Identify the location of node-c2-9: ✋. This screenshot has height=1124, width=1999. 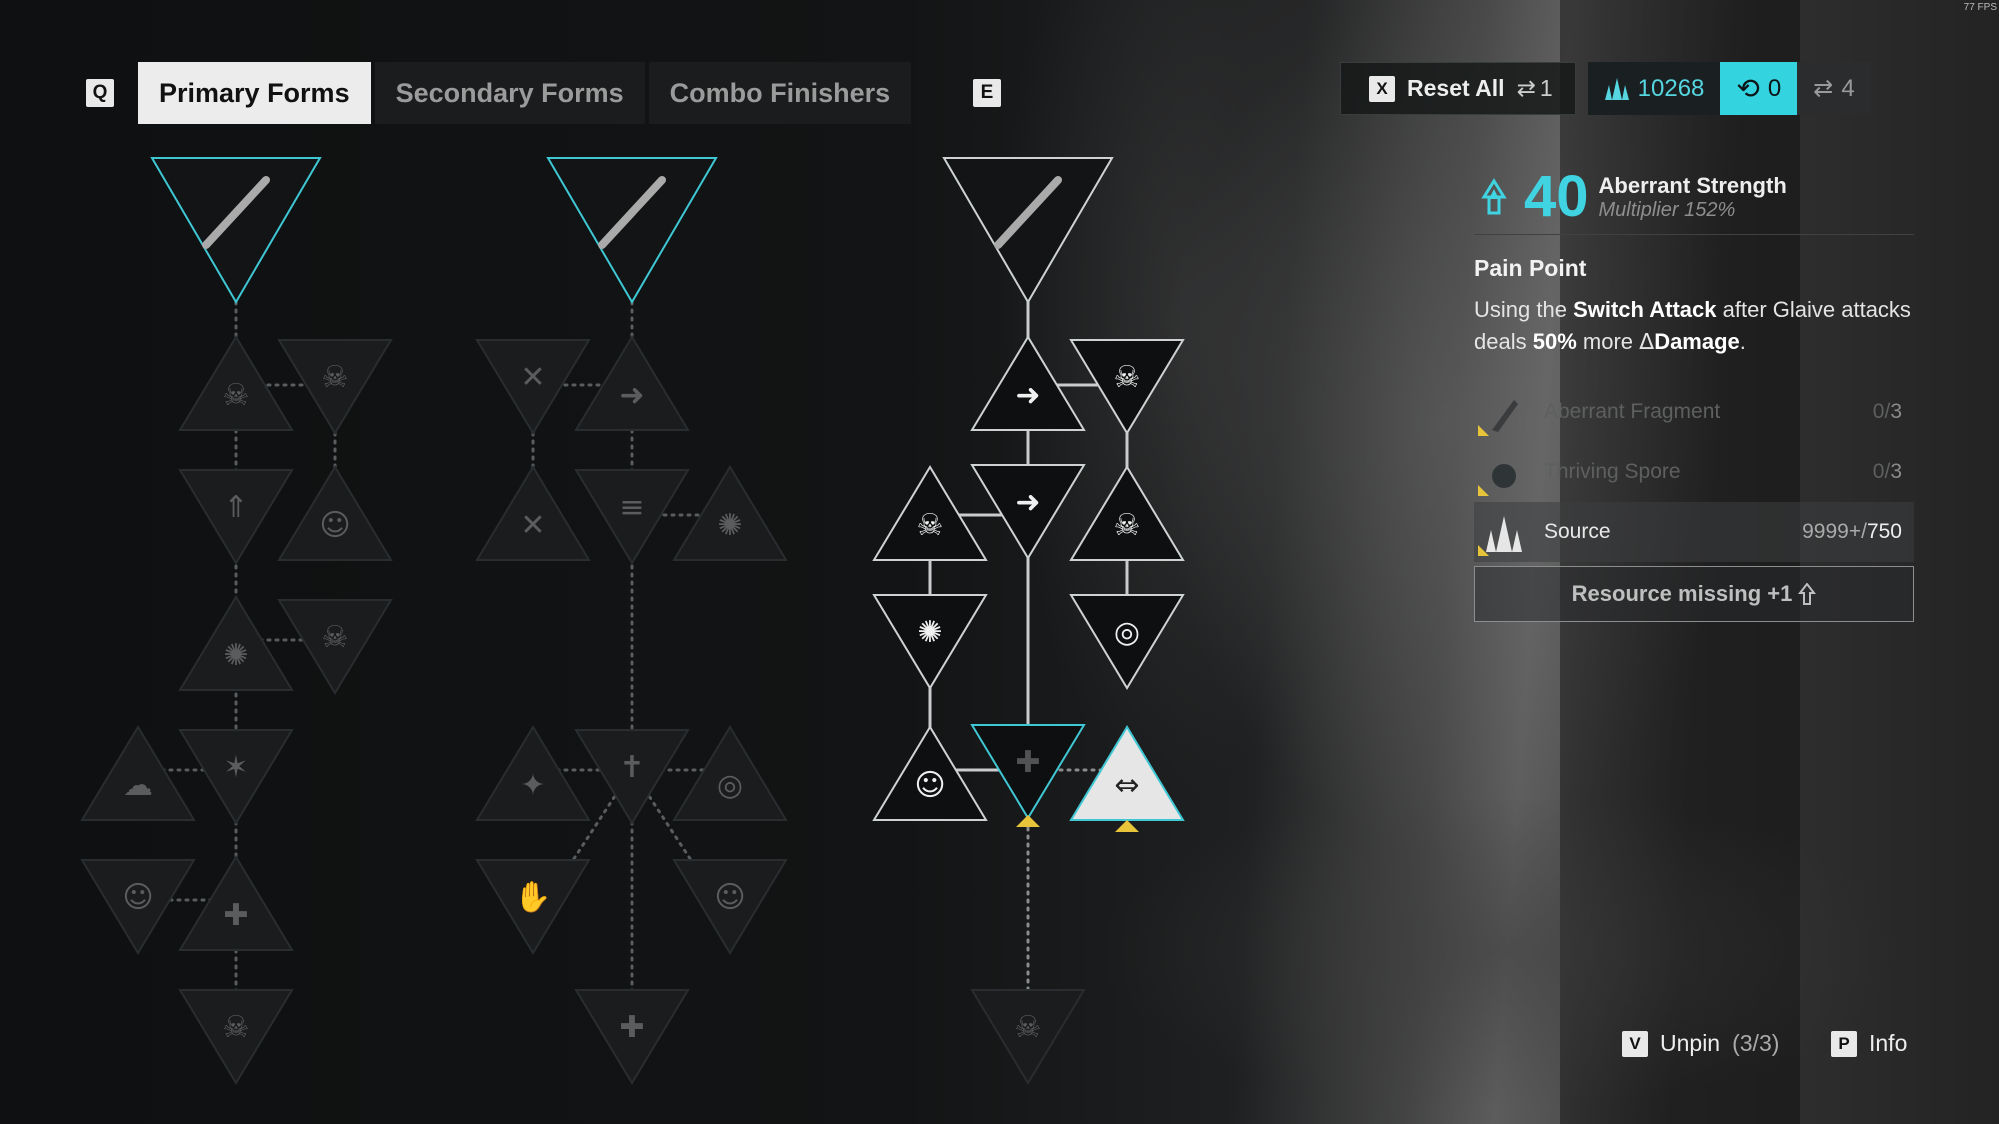
(533, 907).